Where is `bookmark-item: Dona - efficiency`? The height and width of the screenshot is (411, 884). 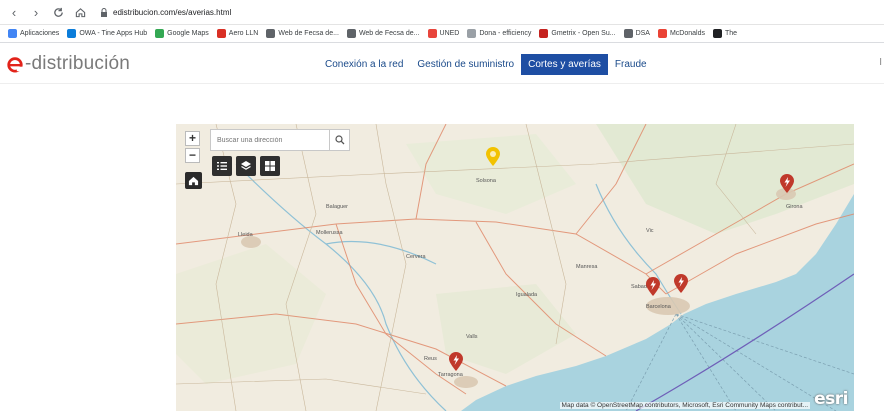
bookmark-item: Dona - efficiency is located at coordinates (499, 33).